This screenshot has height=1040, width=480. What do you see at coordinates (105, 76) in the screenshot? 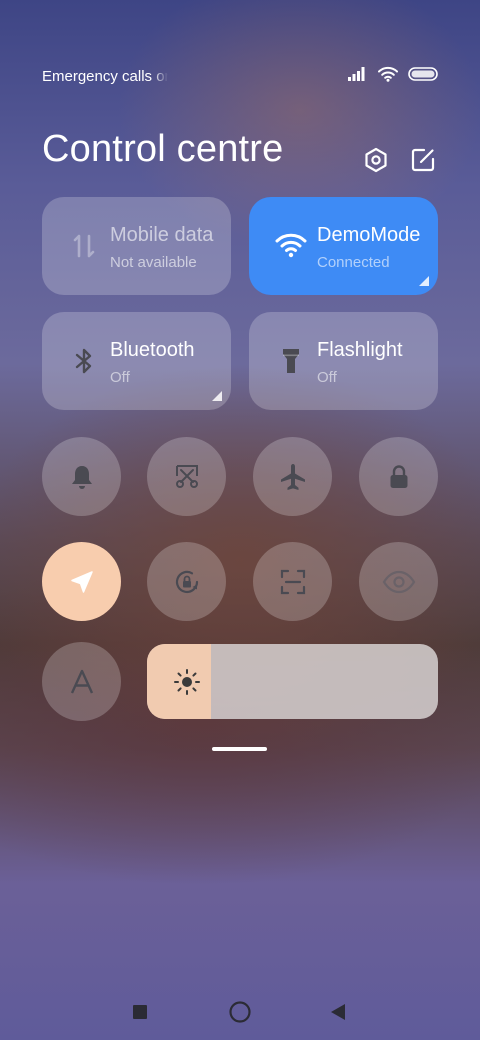
I see `carrier-text: Emergency calls only` at bounding box center [105, 76].